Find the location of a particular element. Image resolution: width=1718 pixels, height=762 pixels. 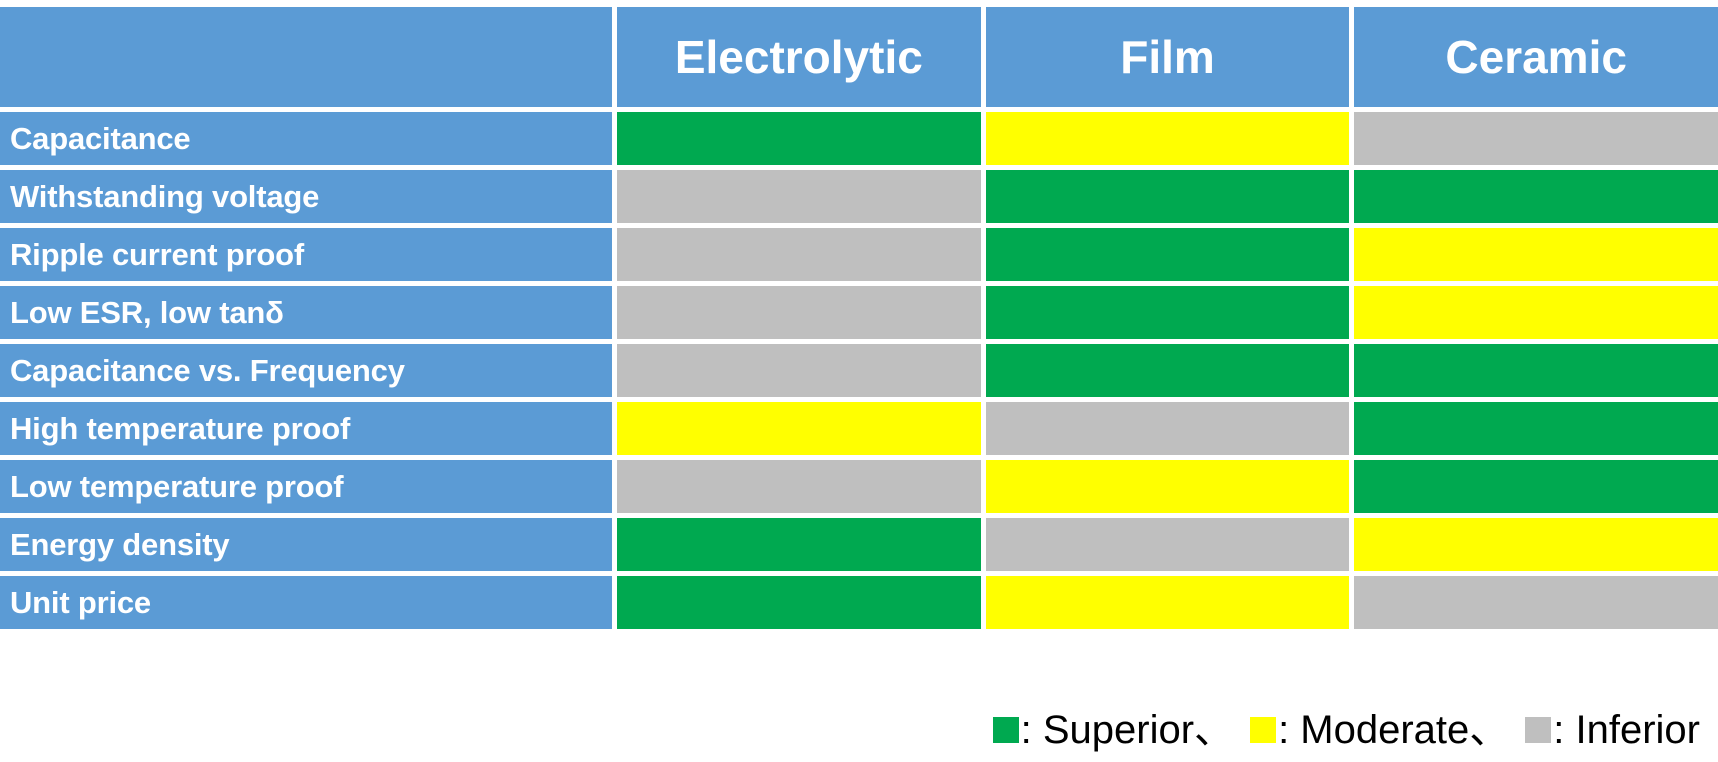

legend-item-superior: : Superior、 is located at coordinates (1113, 730).